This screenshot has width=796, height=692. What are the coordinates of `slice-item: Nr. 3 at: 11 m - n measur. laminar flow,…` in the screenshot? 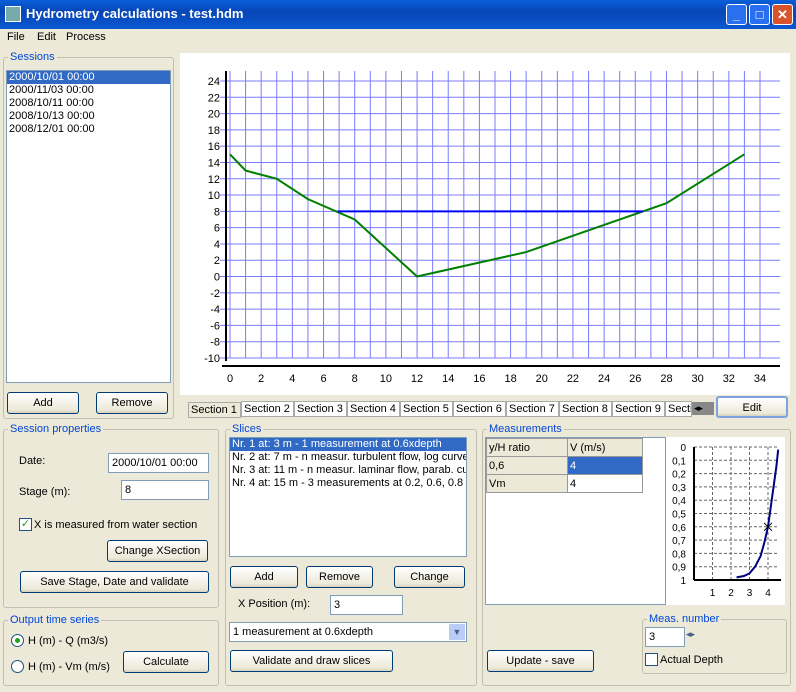 It's located at (348, 470).